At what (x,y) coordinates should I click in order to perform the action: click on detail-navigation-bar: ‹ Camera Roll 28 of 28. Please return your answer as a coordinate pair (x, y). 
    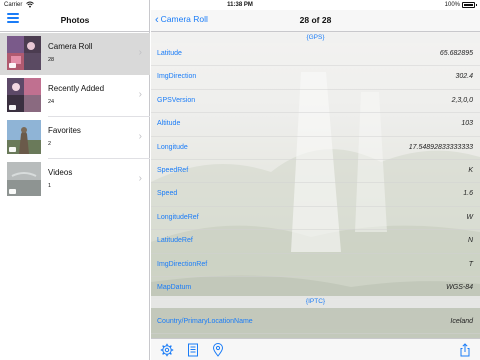
    Looking at the image, I should click on (315, 21).